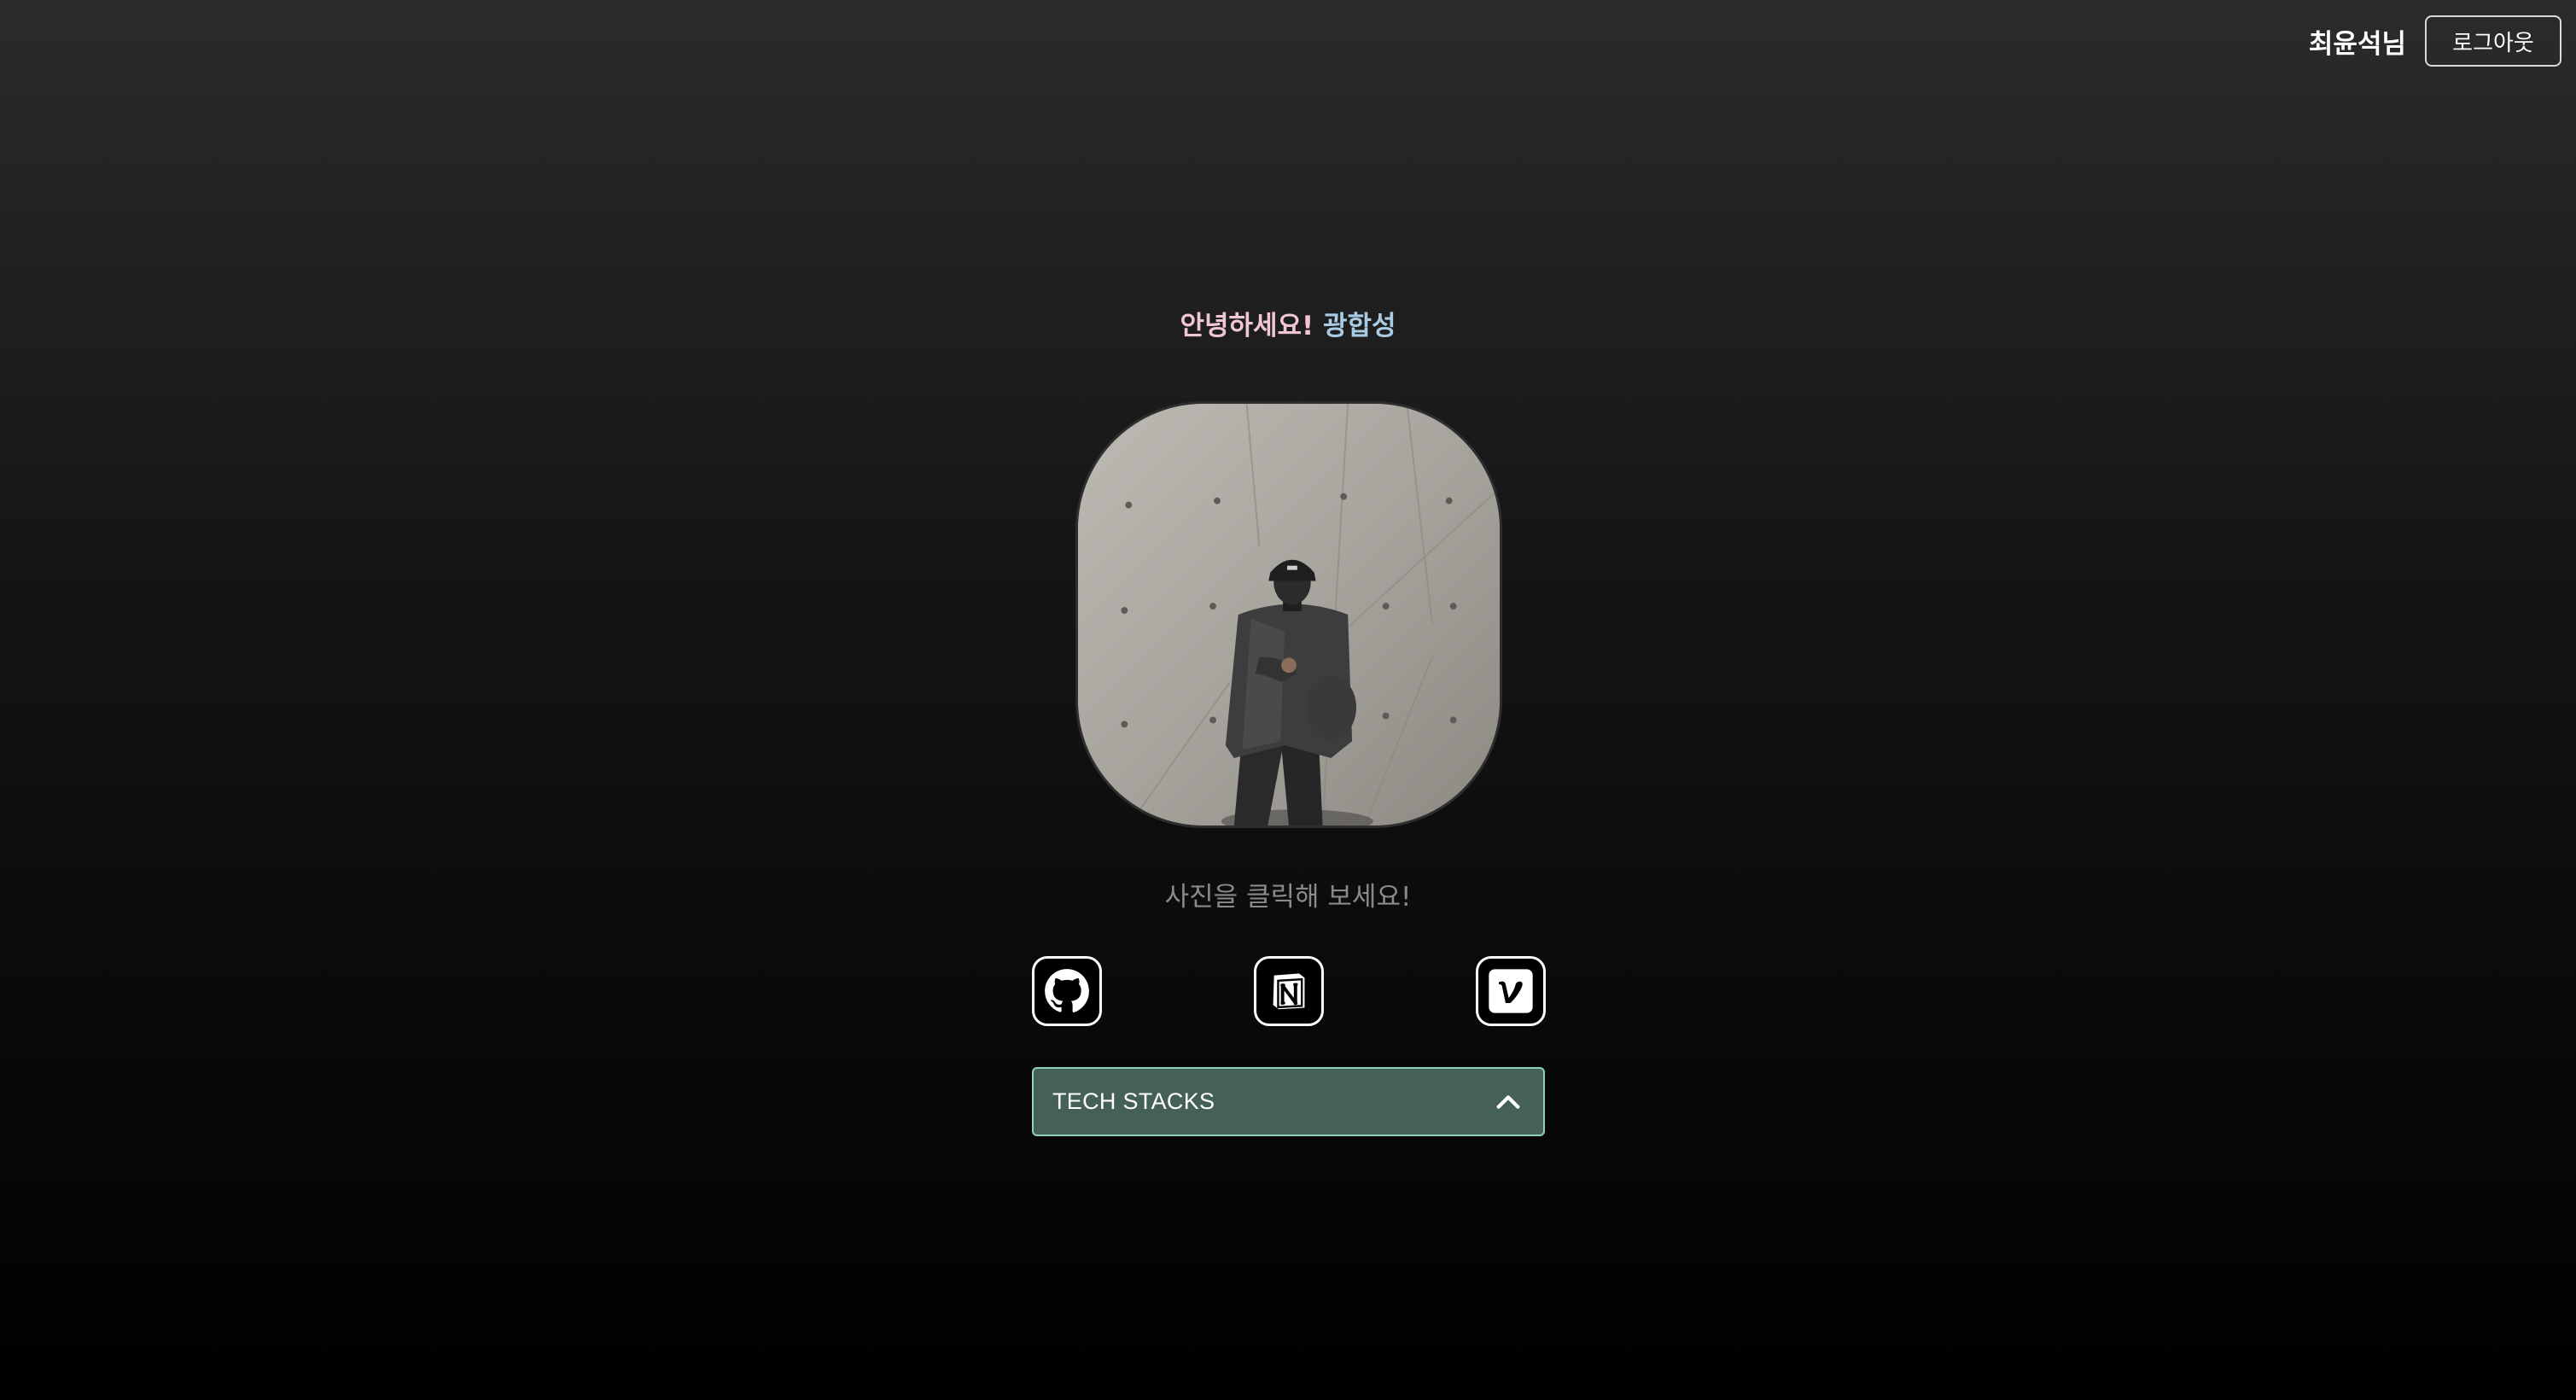  What do you see at coordinates (1508, 1101) in the screenshot?
I see `chevron-up-icon` at bounding box center [1508, 1101].